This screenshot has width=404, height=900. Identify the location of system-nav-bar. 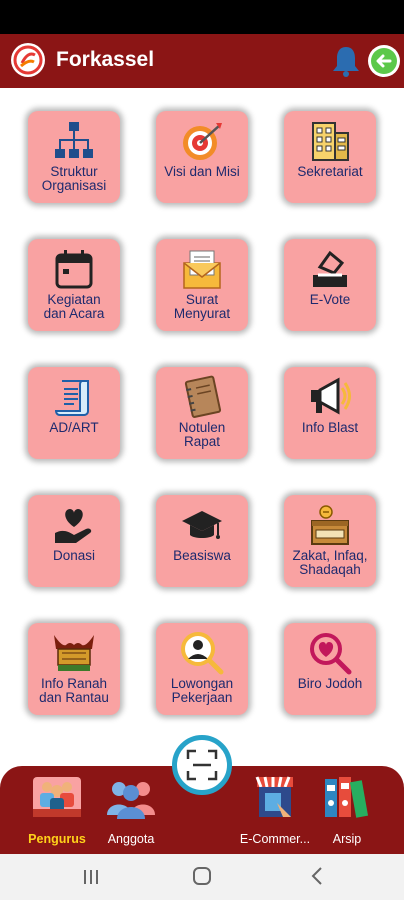
(202, 877).